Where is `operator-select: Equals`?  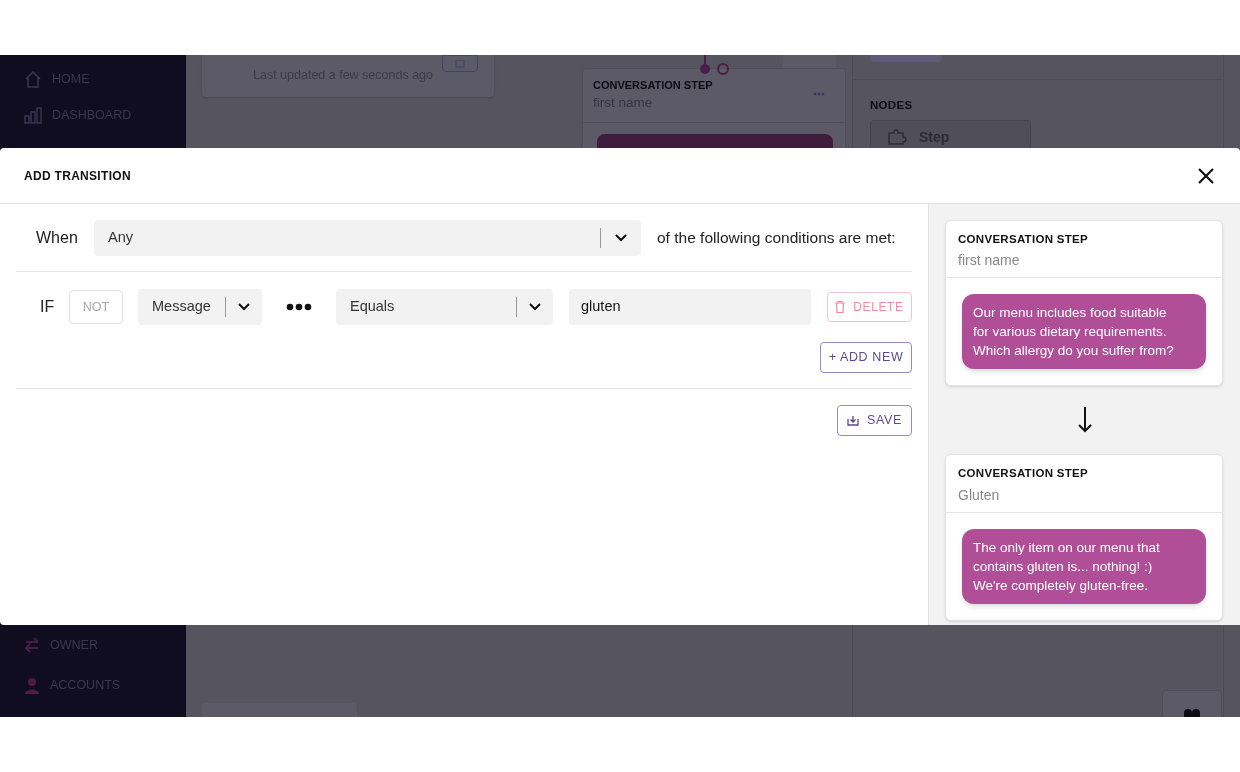 operator-select: Equals is located at coordinates (444, 307).